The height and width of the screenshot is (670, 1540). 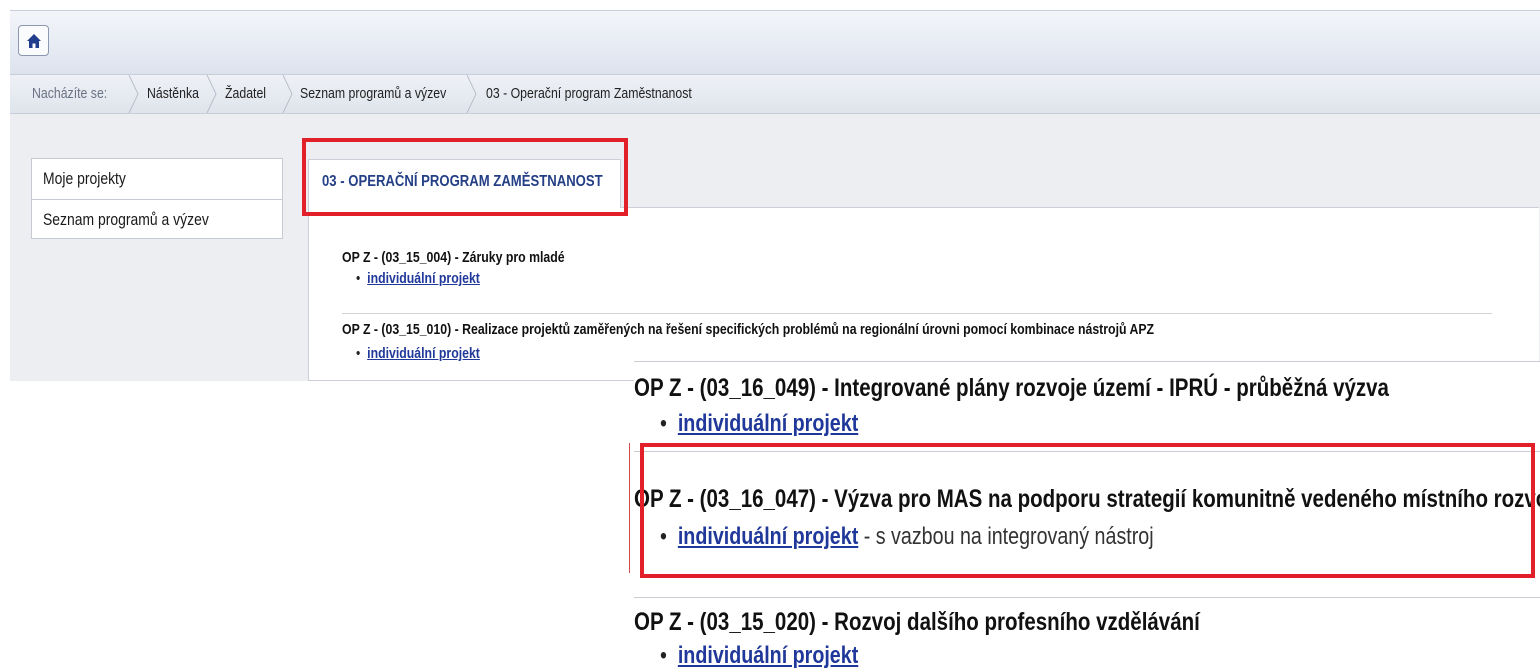 What do you see at coordinates (1006, 536) in the screenshot?
I see `link-suffix: - s vazbou na integrovaný nástroj` at bounding box center [1006, 536].